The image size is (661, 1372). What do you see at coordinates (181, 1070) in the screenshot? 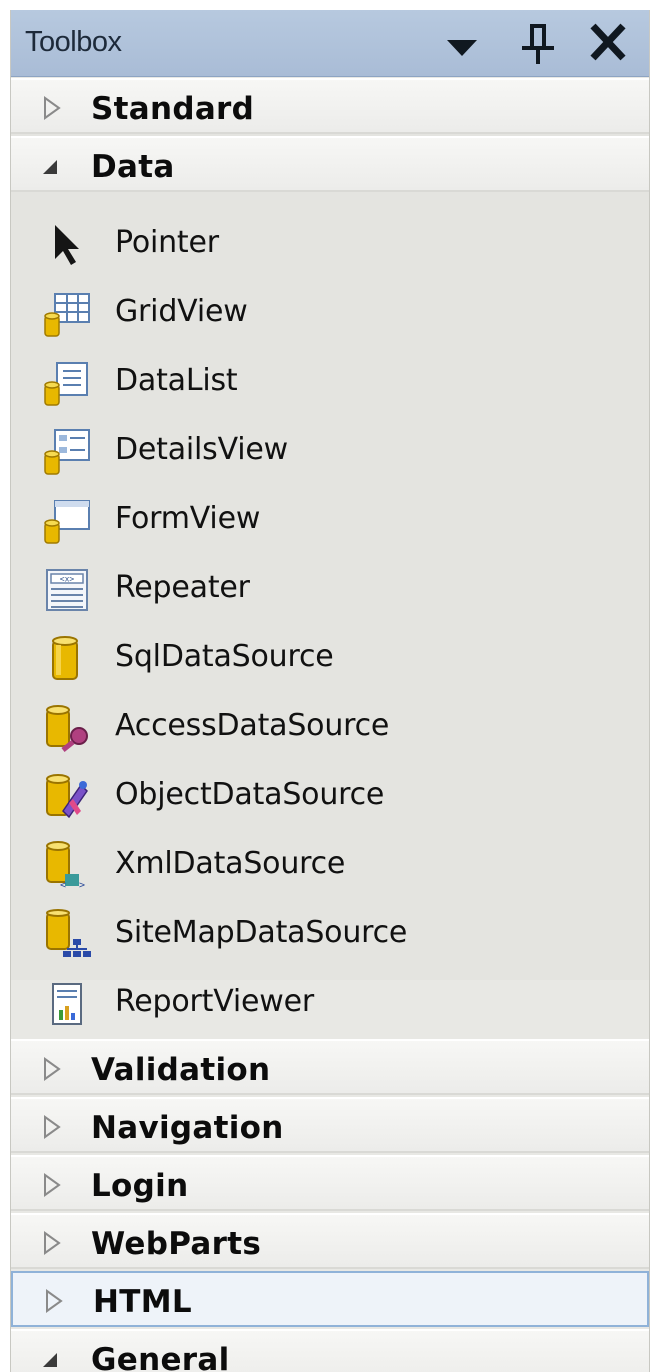
I see `category-label: Validation` at bounding box center [181, 1070].